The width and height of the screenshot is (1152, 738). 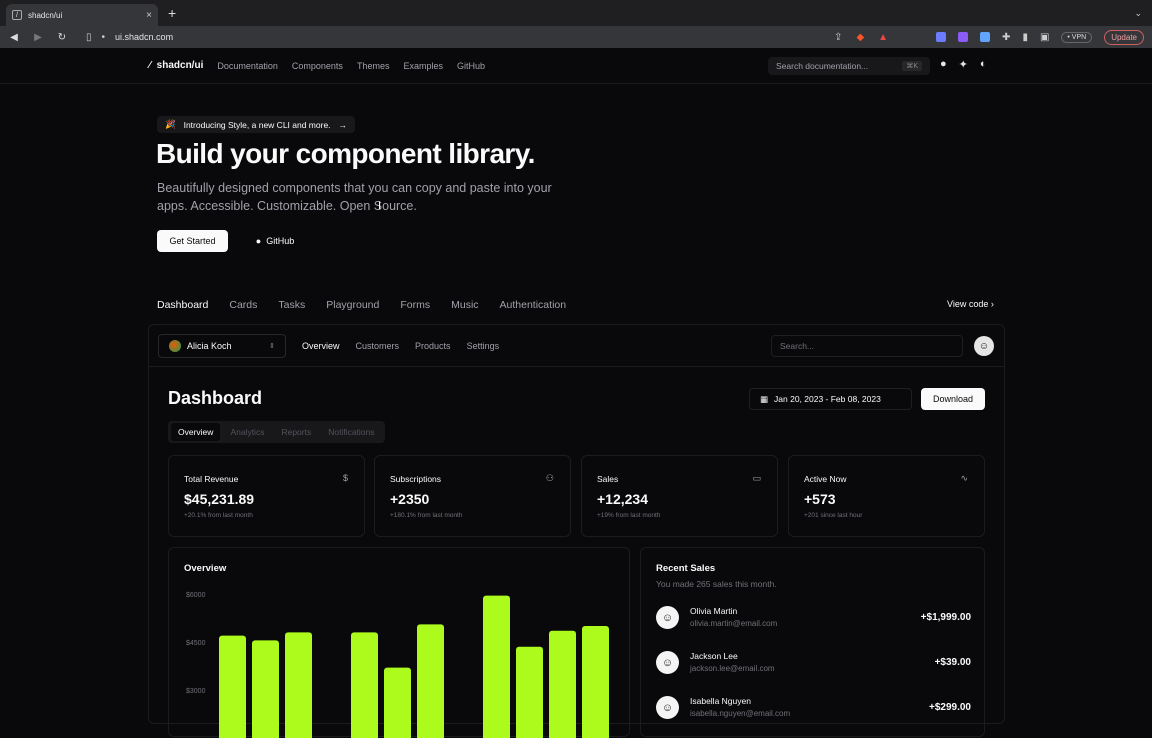 I want to click on new-tab-icon: +, so click(x=172, y=13).